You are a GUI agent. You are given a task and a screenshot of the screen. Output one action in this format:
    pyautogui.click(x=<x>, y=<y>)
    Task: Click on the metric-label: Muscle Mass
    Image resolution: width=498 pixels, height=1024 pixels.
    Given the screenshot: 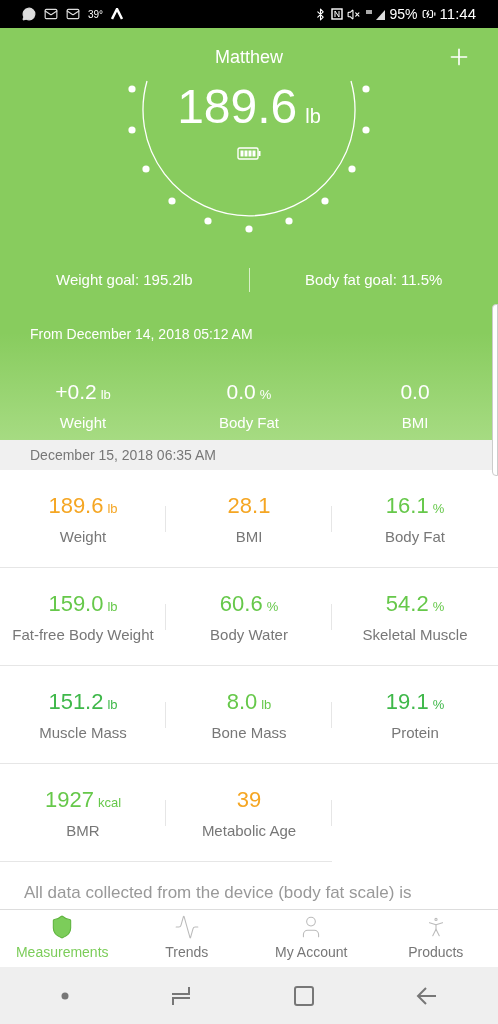 What is the action you would take?
    pyautogui.click(x=83, y=732)
    